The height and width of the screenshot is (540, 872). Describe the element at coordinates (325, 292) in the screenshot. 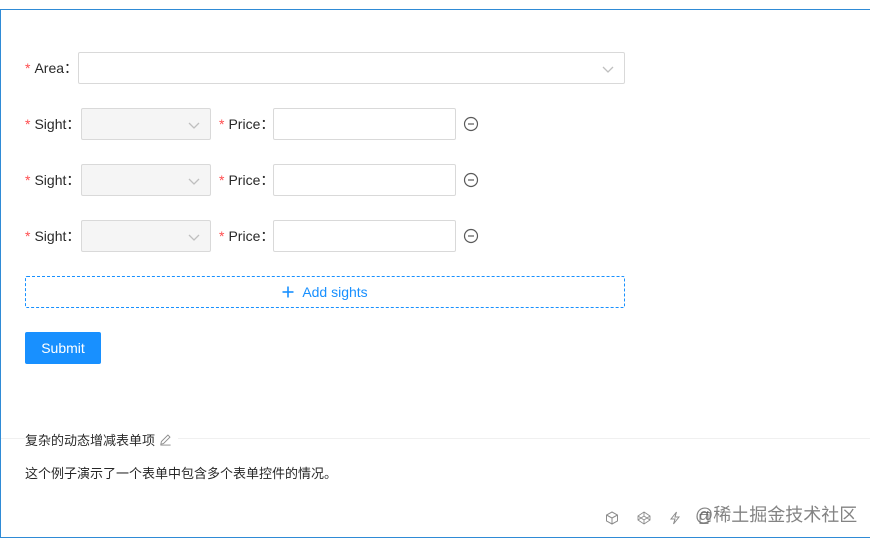

I see `add-sights-button: Add sights` at that location.